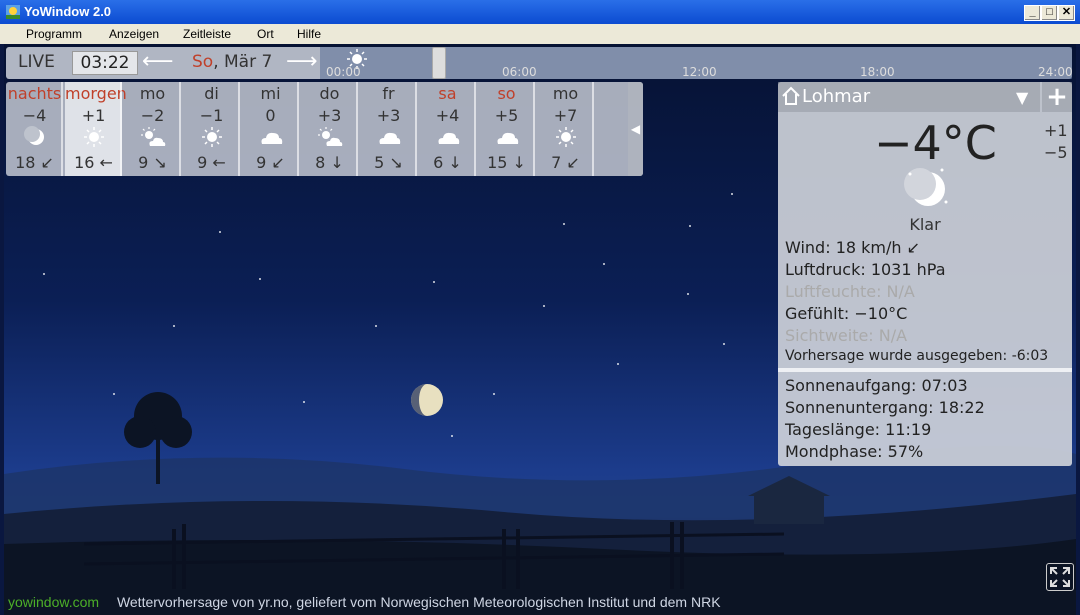 Image resolution: width=1080 pixels, height=615 pixels. Describe the element at coordinates (635, 129) in the screenshot. I see `collapse-forecast-arrow-icon: ◀` at that location.